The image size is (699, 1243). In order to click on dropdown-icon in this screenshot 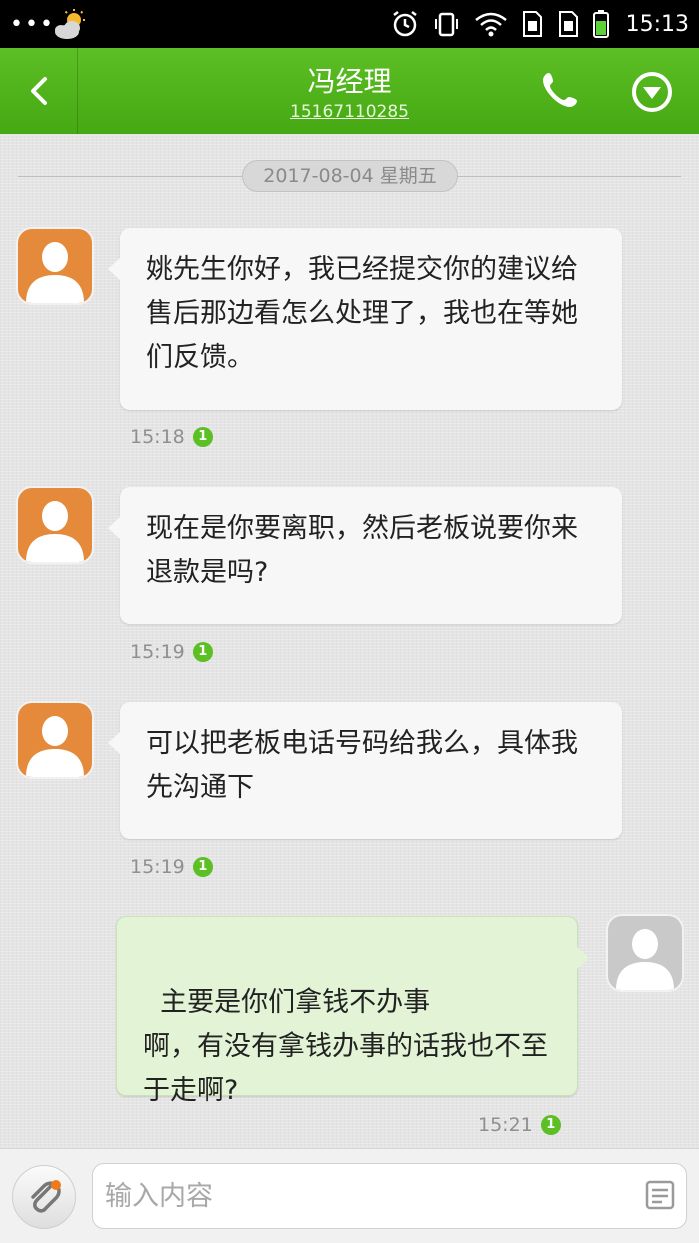, I will do `click(652, 92)`.